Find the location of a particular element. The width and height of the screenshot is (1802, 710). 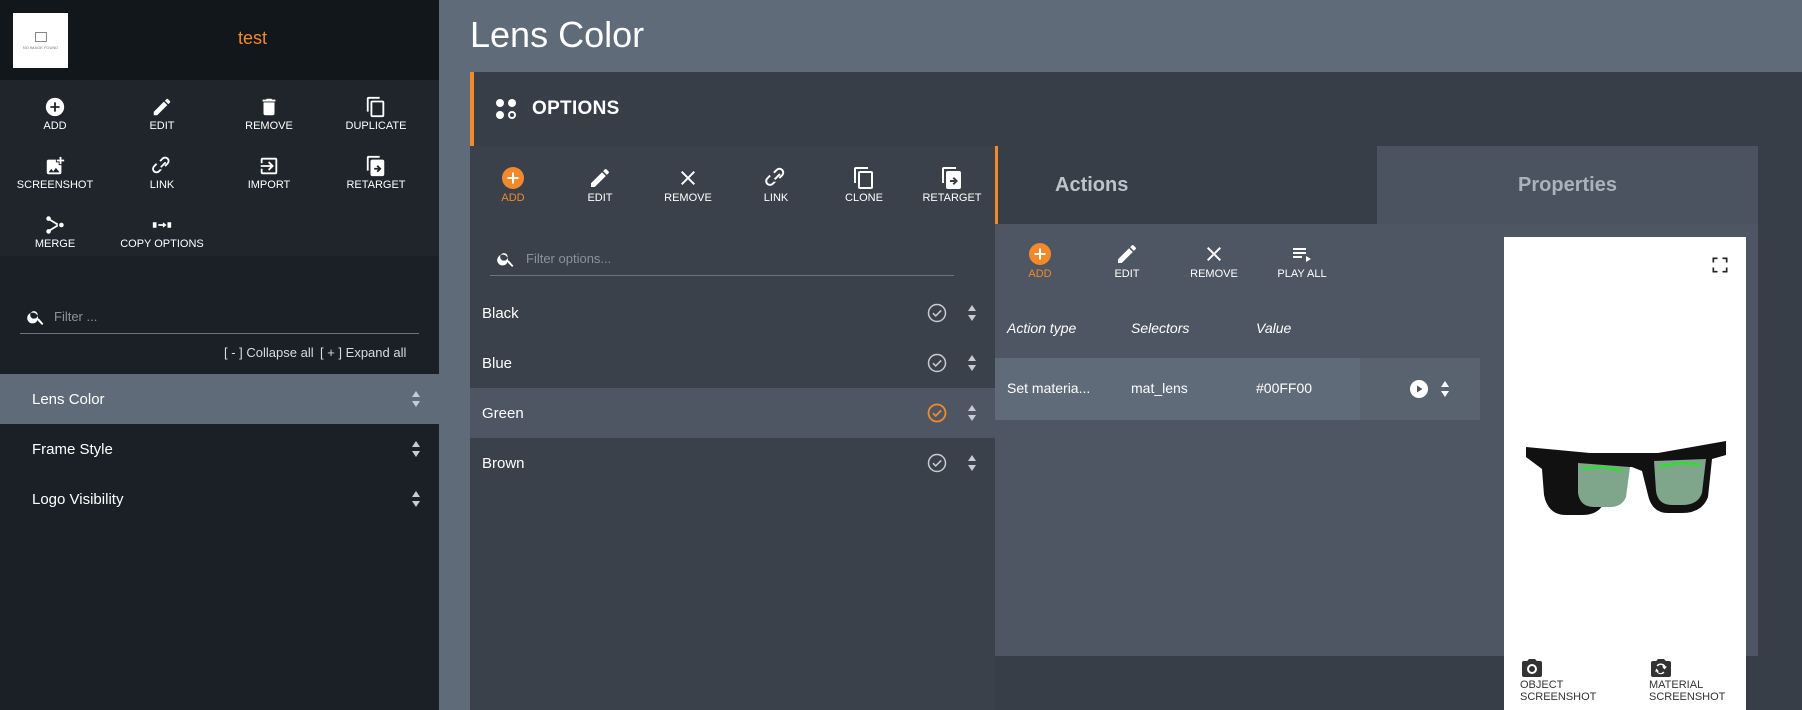

option-row-blue: Blue is located at coordinates (732, 363).